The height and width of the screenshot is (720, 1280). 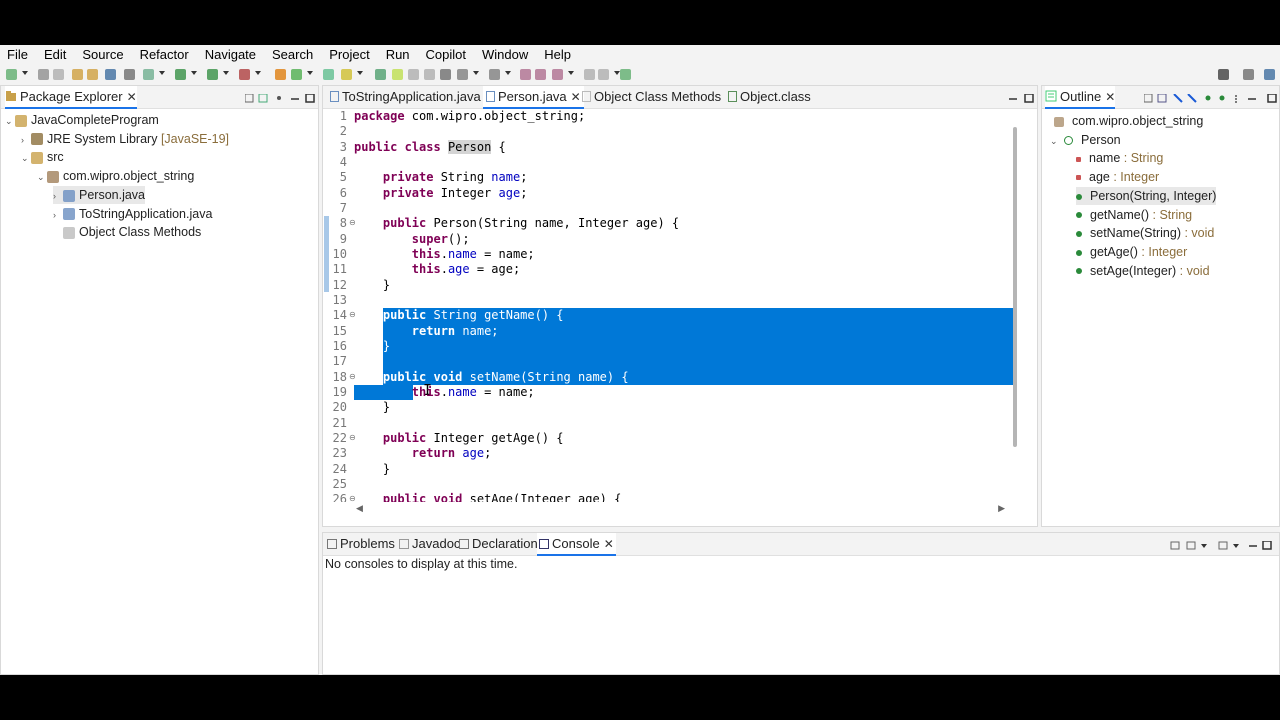 I want to click on code-line: public Integer getAge() {, so click(x=459, y=438).